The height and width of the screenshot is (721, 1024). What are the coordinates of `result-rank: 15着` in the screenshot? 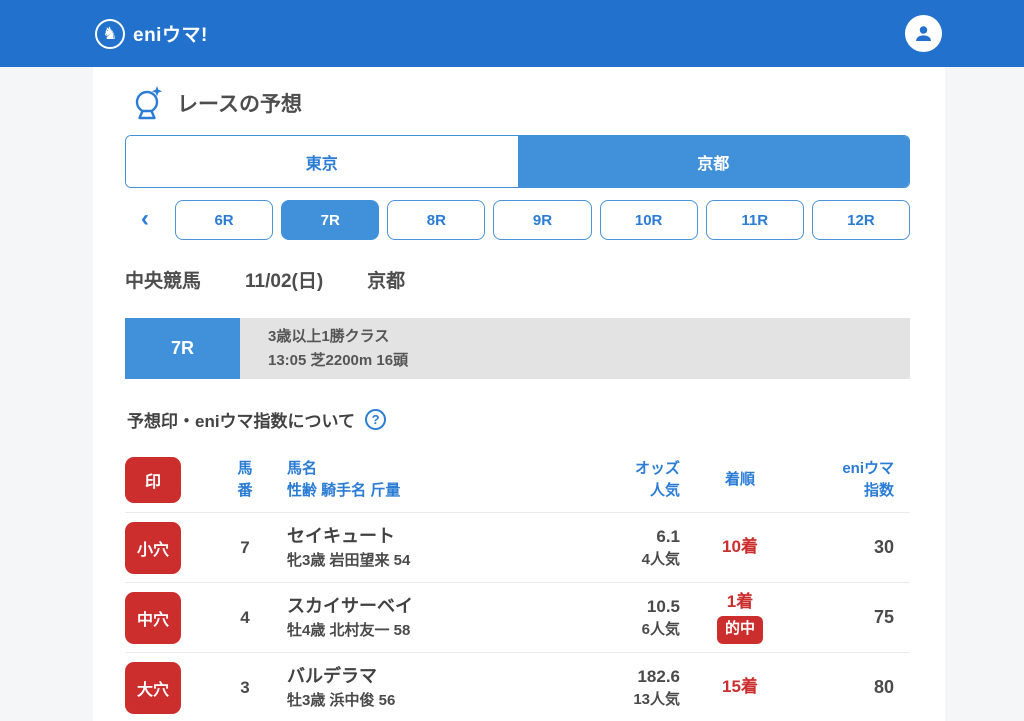 It's located at (740, 687).